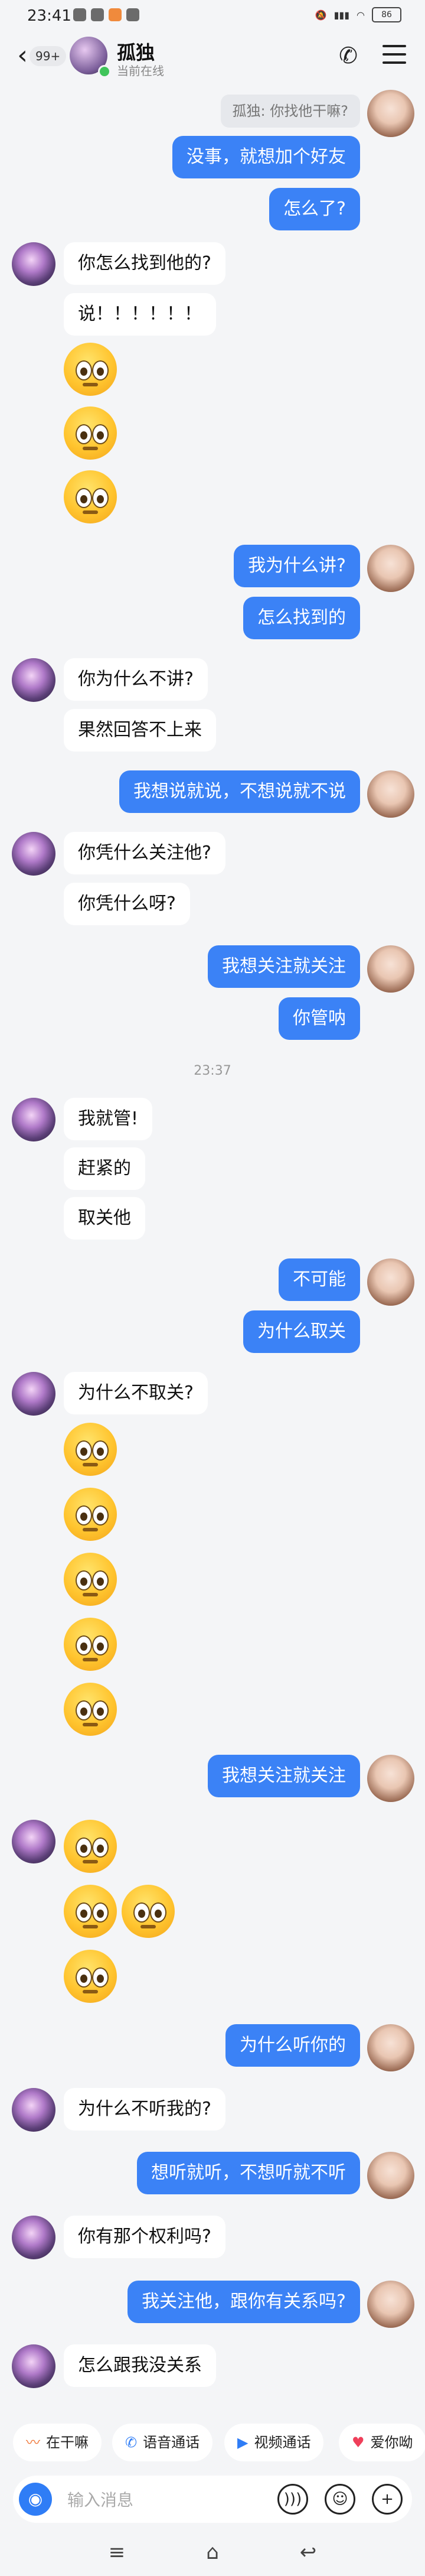  What do you see at coordinates (104, 71) in the screenshot?
I see `online-indicator` at bounding box center [104, 71].